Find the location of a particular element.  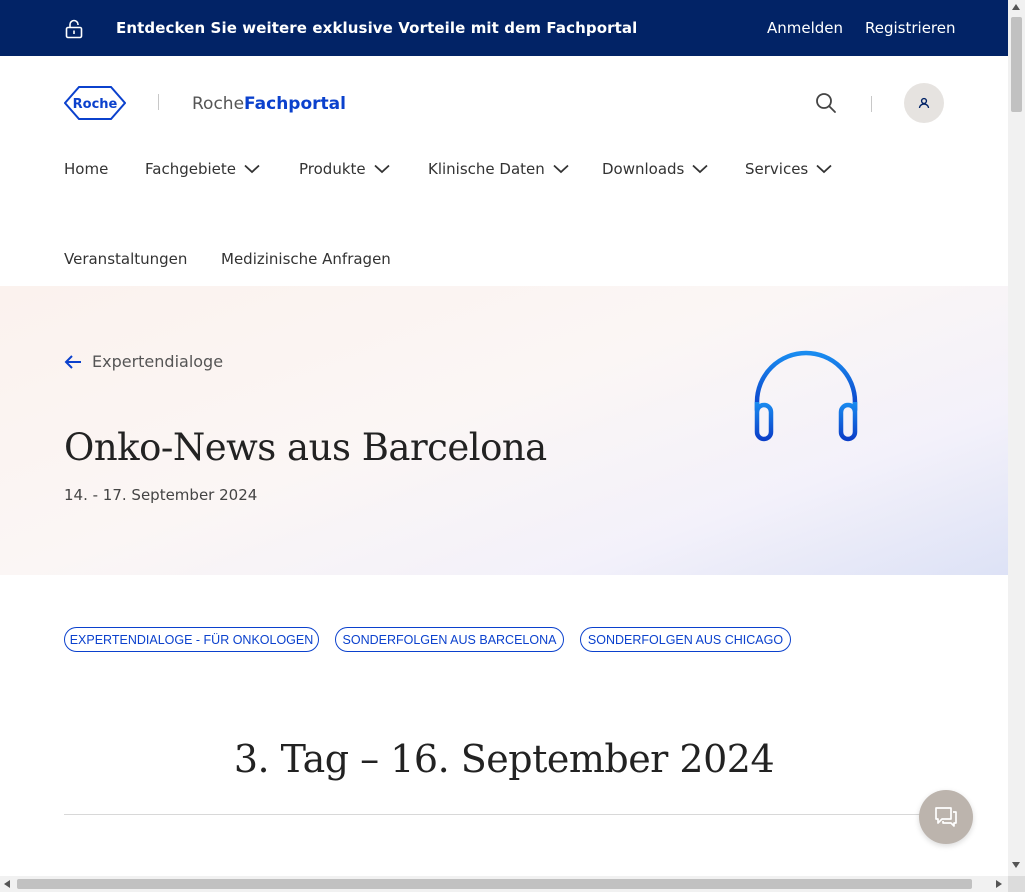

nav-klinische-daten: Klinische Daten is located at coordinates (498, 169).